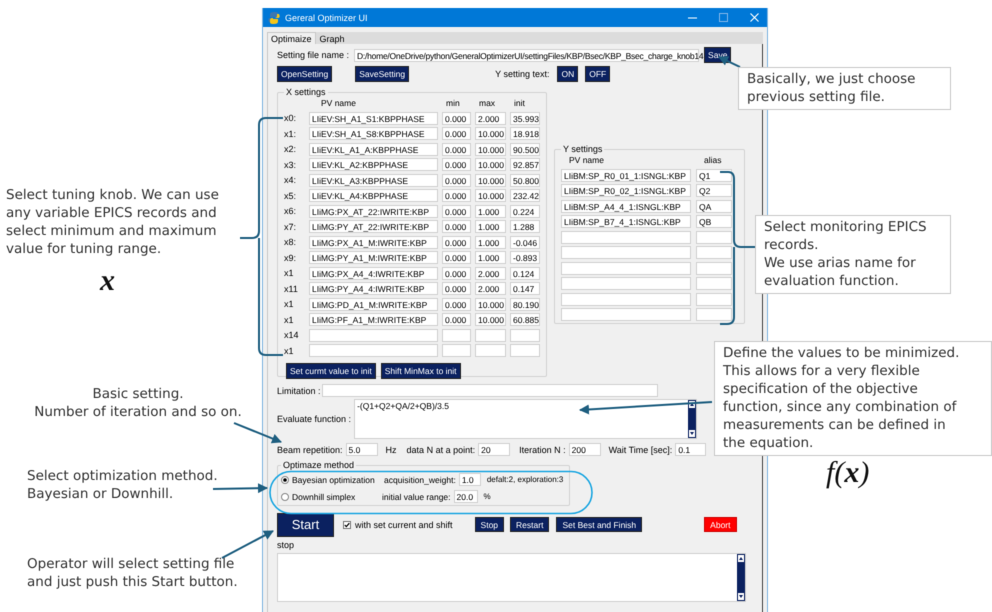 This screenshot has width=992, height=612. Describe the element at coordinates (599, 524) in the screenshot. I see `action-button: Set Best and Finish` at that location.